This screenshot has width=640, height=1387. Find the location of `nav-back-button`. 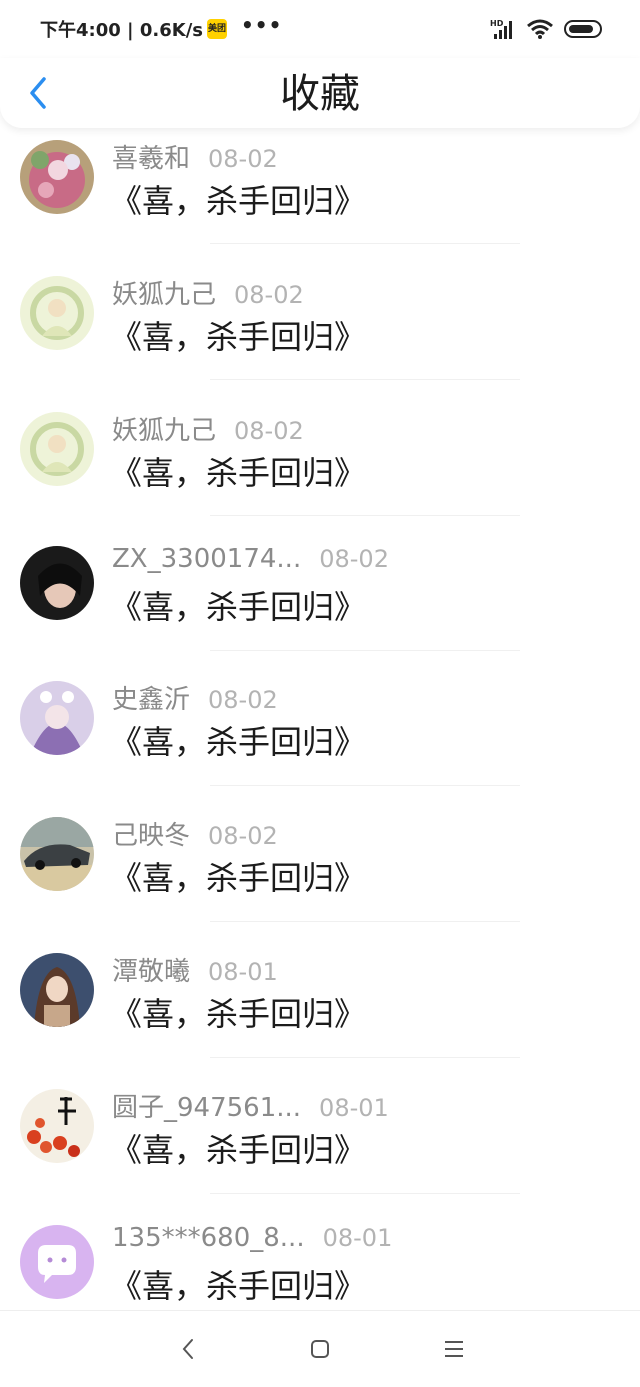

nav-back-button is located at coordinates (188, 1349).